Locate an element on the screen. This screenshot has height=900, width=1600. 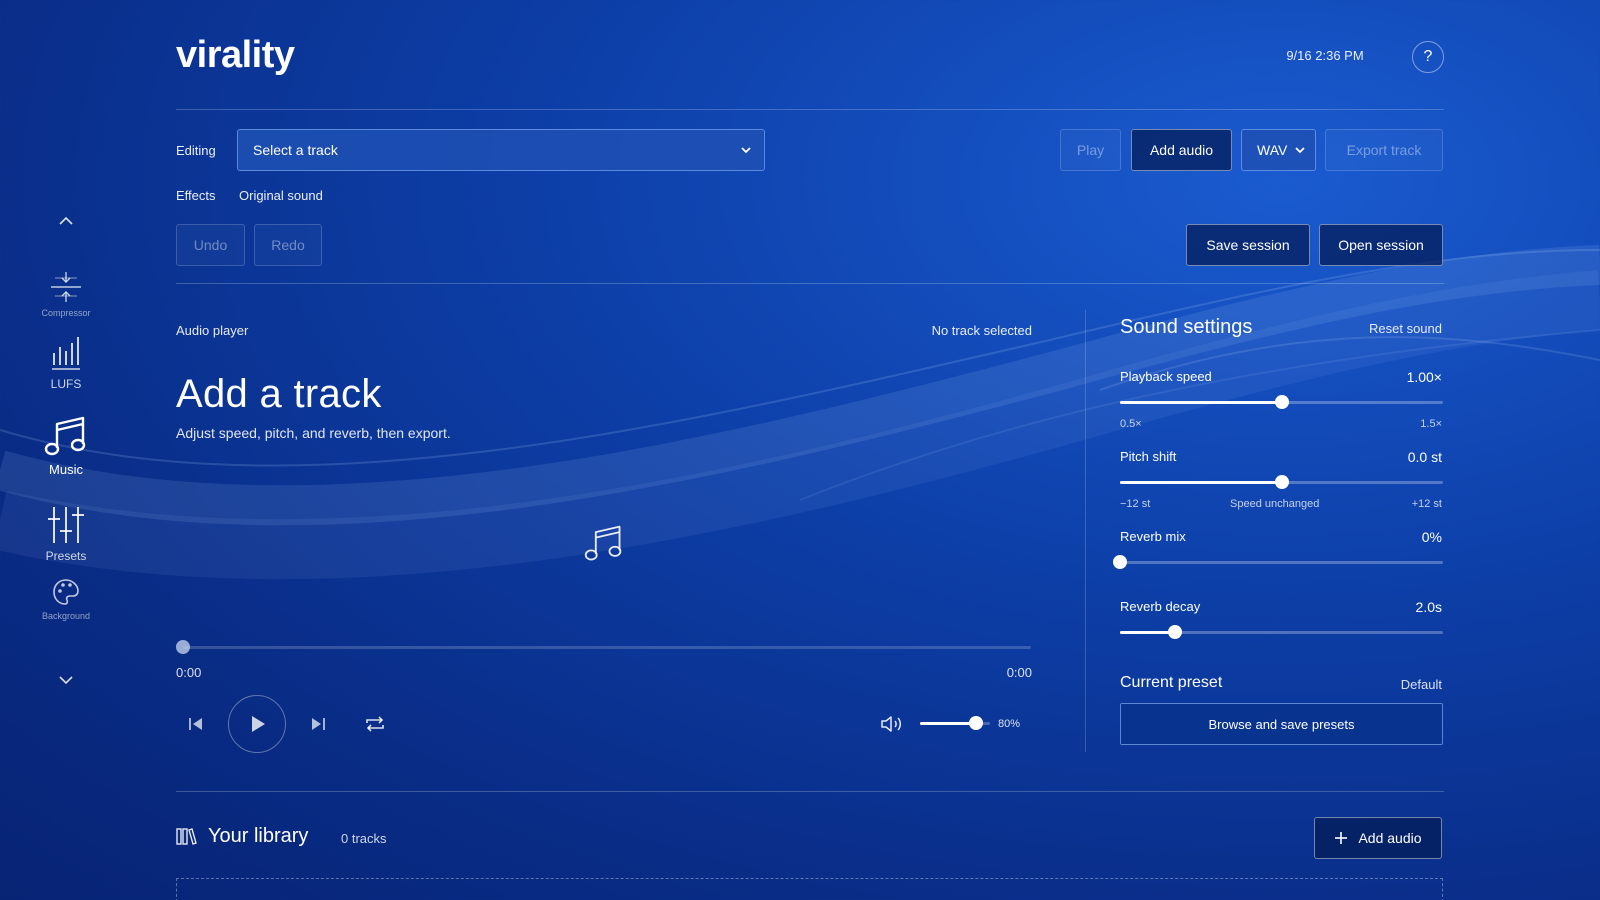
current-preset-title: Current preset is located at coordinates (1171, 682).